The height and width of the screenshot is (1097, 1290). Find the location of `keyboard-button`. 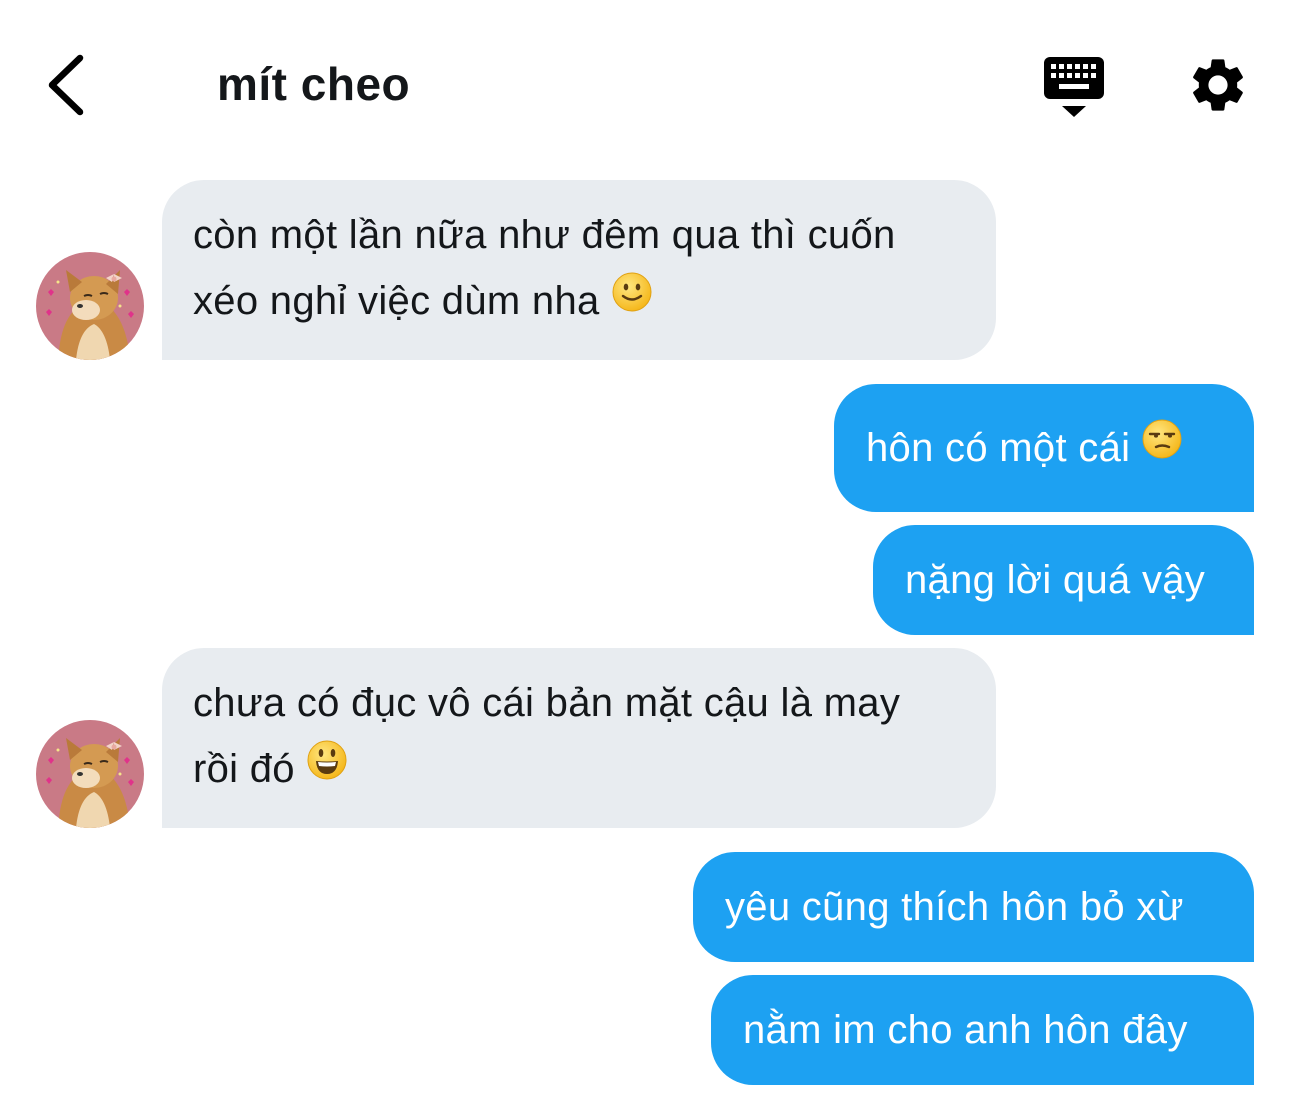

keyboard-button is located at coordinates (1074, 87).